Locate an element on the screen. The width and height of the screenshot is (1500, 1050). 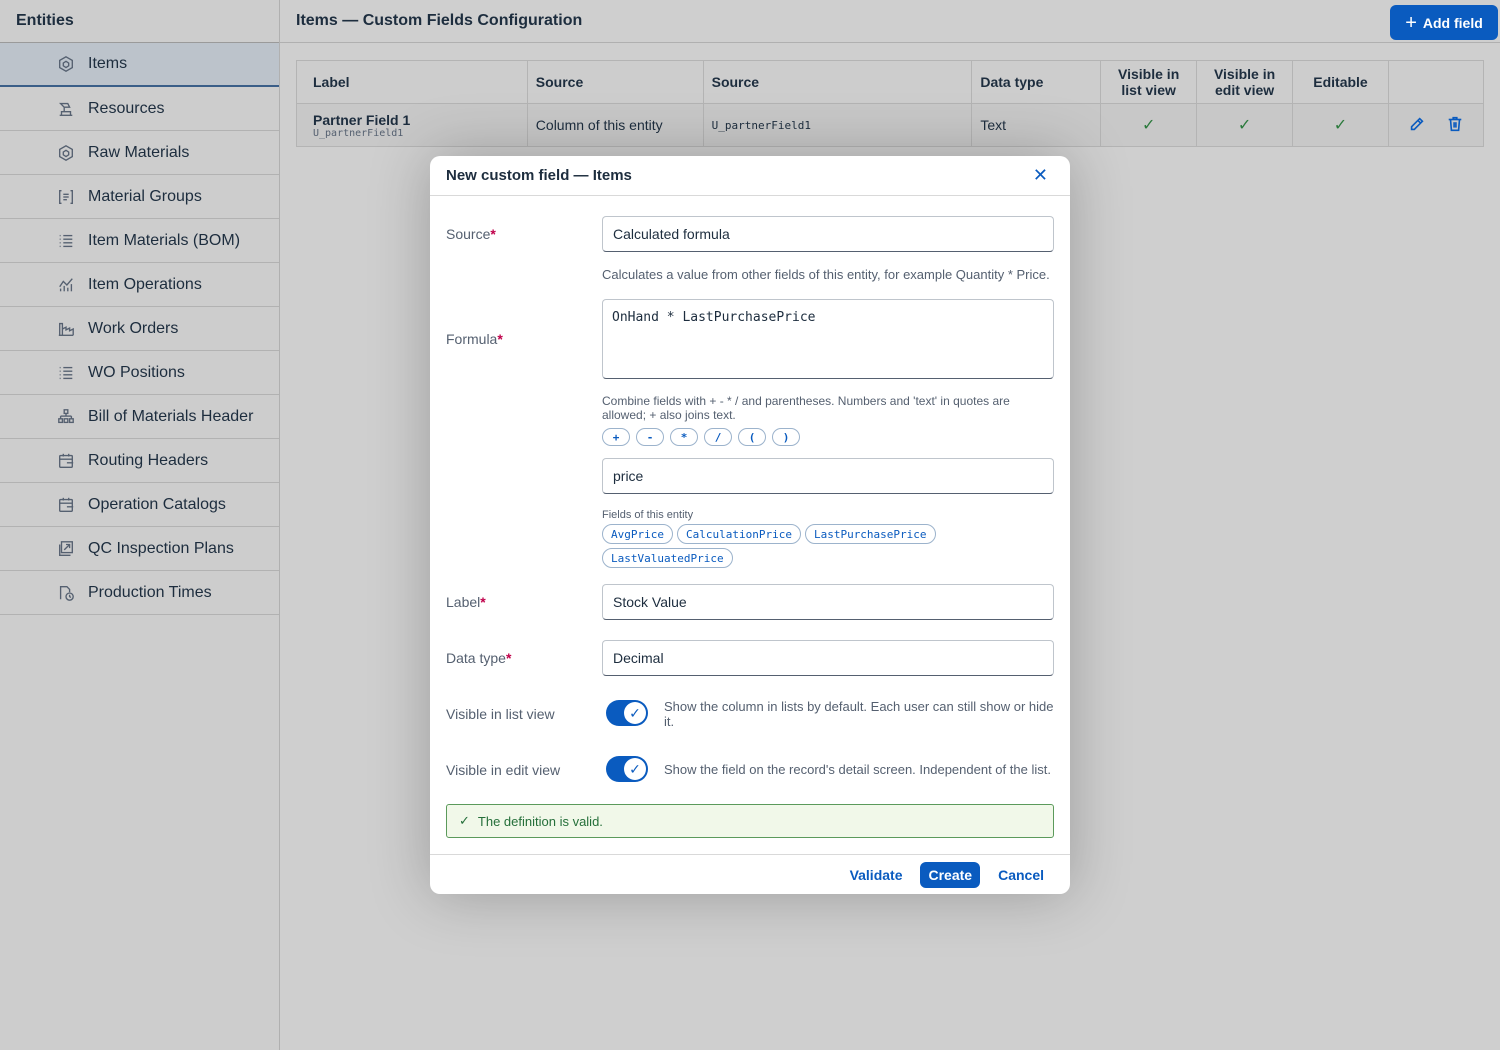
column-header-editable: Editable is located at coordinates (1340, 82).